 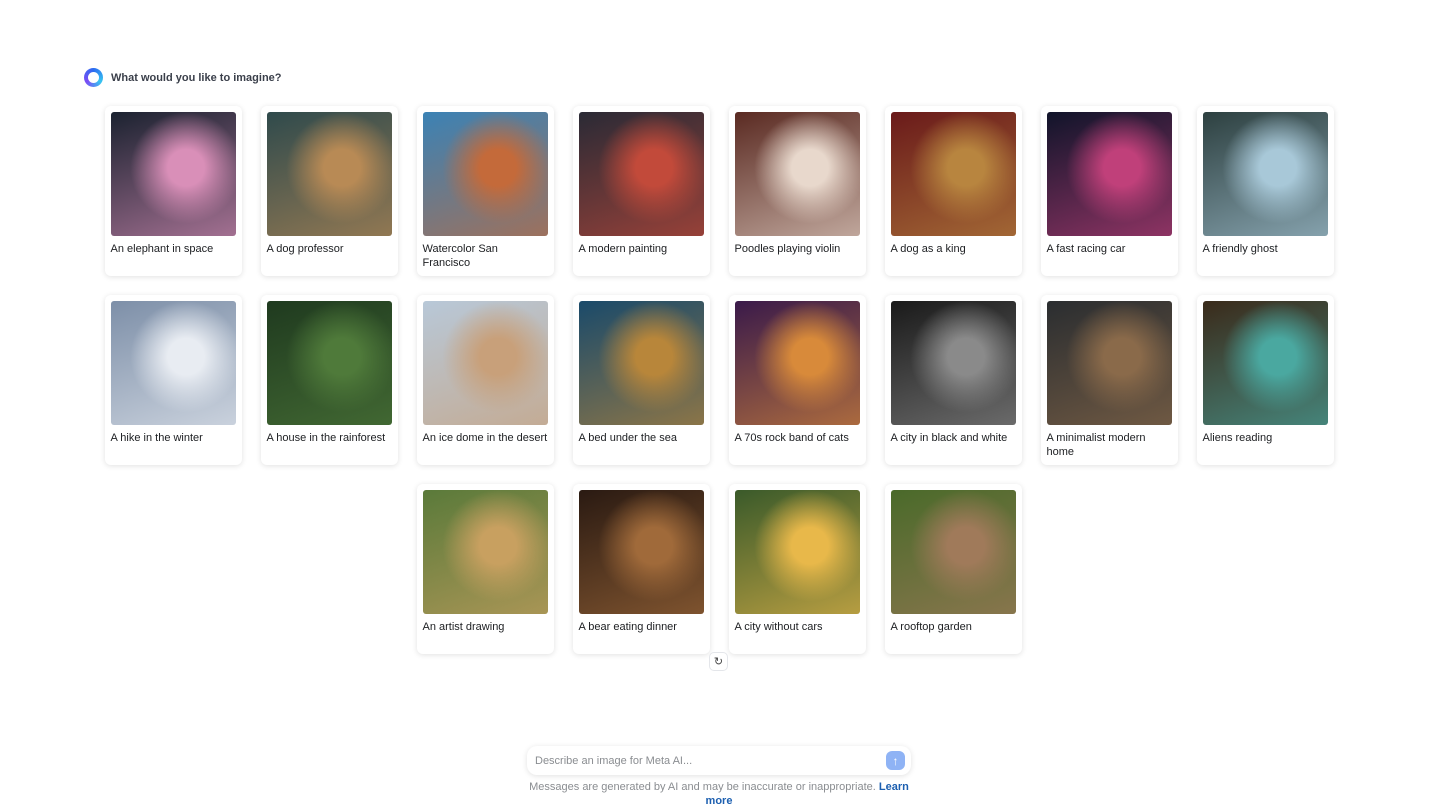 I want to click on suggestion-card: A house in the rainforest, so click(x=329, y=380).